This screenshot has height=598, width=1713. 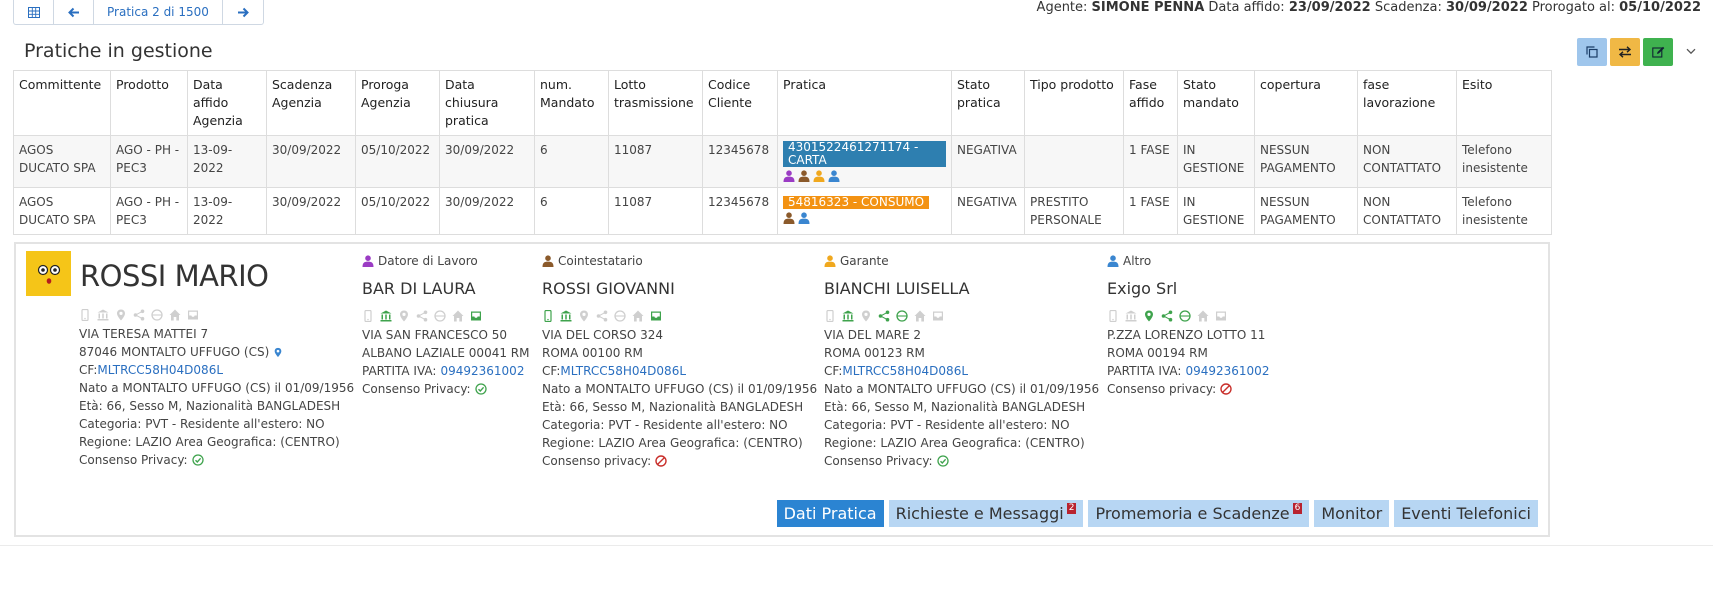 I want to click on column-header: Data affido Agenzia, so click(x=227, y=103).